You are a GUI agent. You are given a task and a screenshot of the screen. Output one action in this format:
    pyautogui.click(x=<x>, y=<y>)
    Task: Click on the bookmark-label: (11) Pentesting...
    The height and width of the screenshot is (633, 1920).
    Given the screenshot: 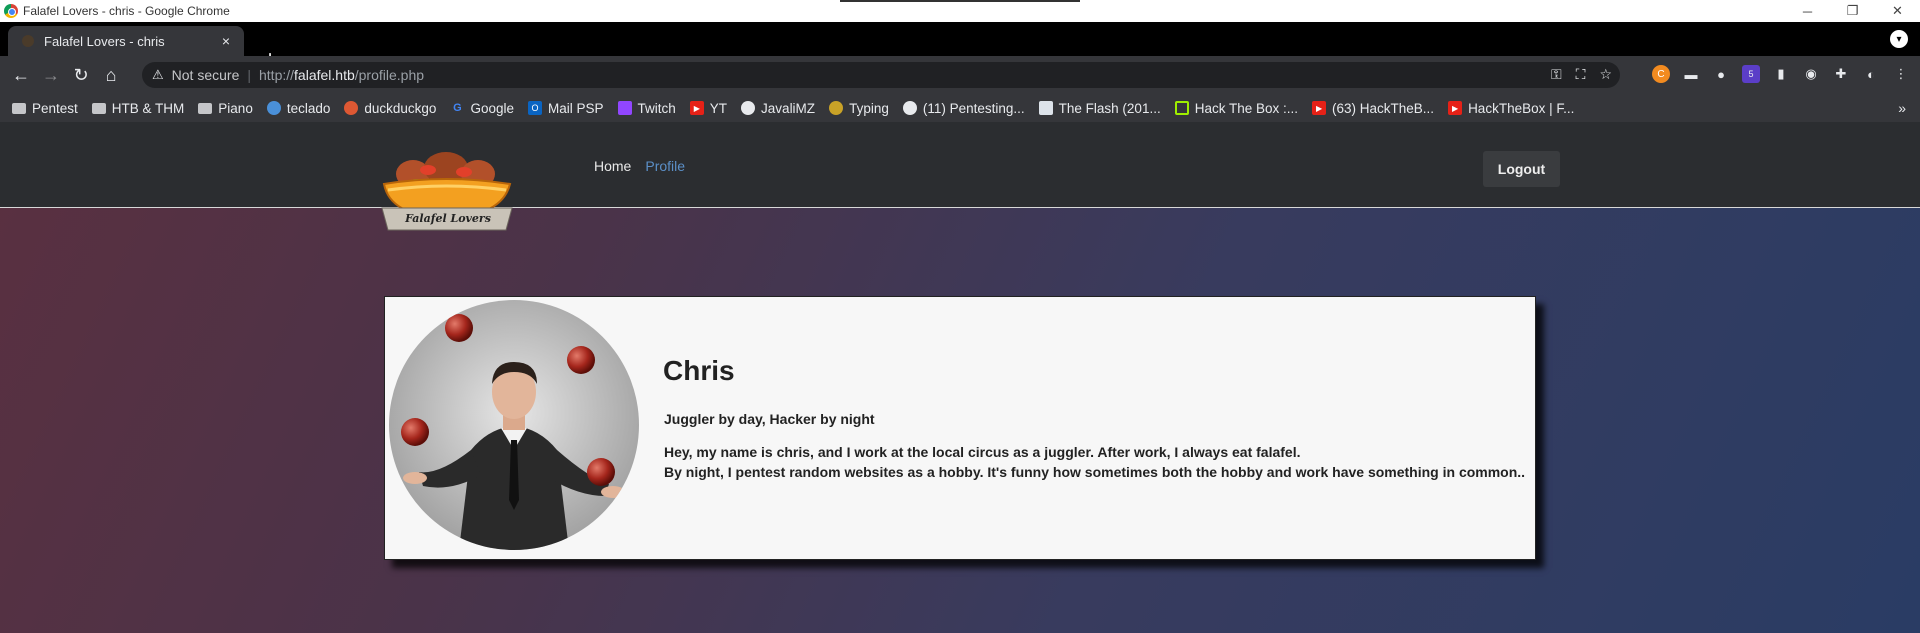 What is the action you would take?
    pyautogui.click(x=973, y=108)
    